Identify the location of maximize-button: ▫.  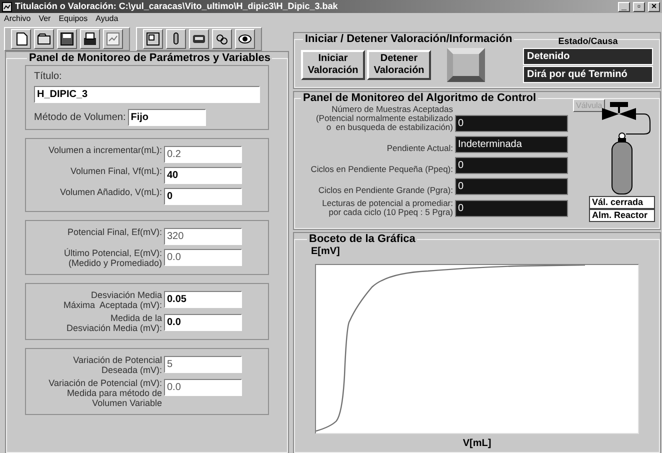
(639, 7).